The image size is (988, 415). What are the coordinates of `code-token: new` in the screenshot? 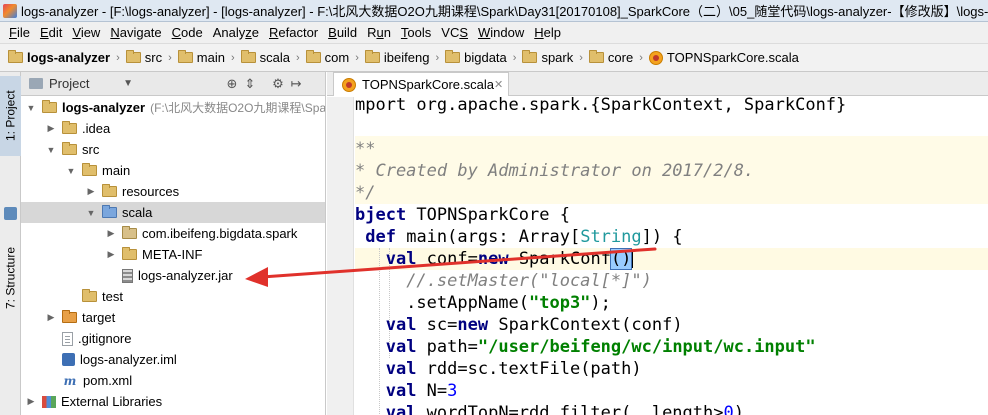 It's located at (493, 259).